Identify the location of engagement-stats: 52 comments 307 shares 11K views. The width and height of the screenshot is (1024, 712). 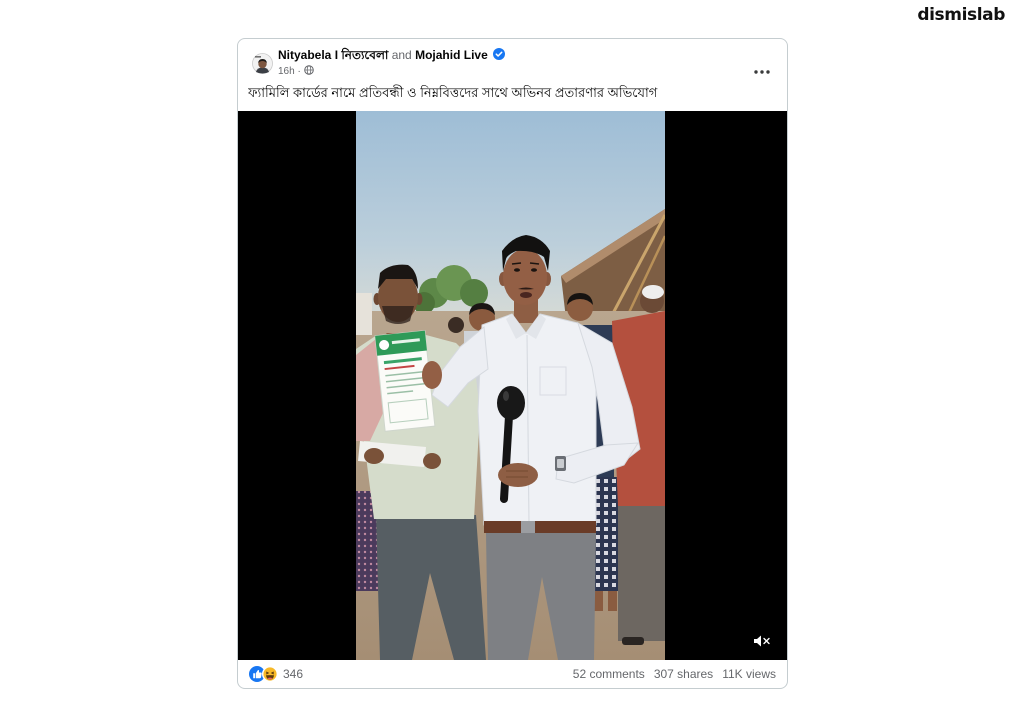
(674, 674).